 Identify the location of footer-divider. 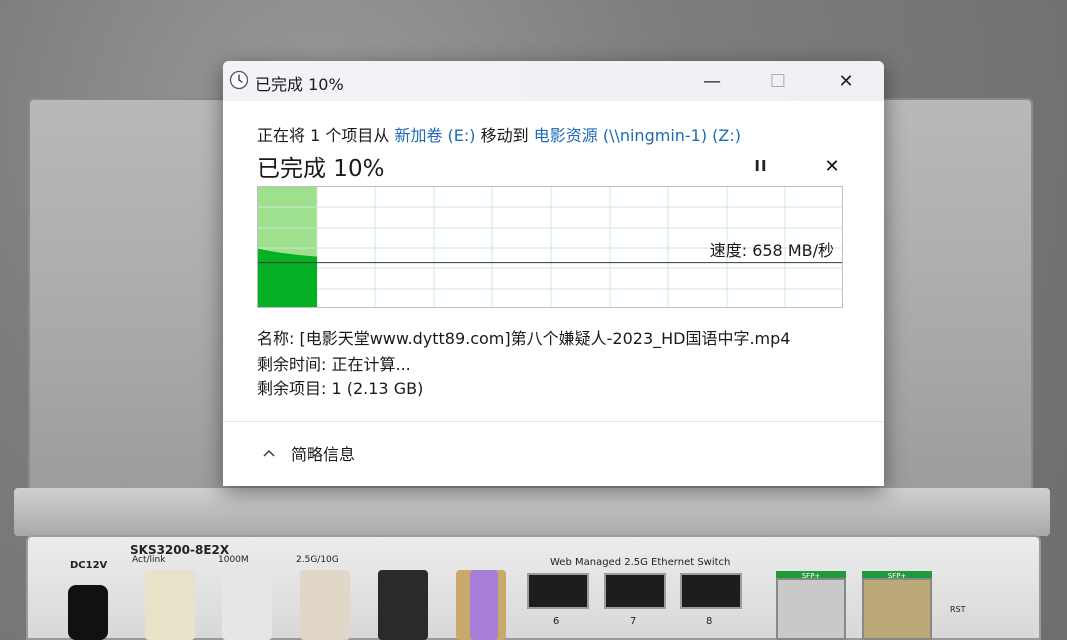
(553, 421).